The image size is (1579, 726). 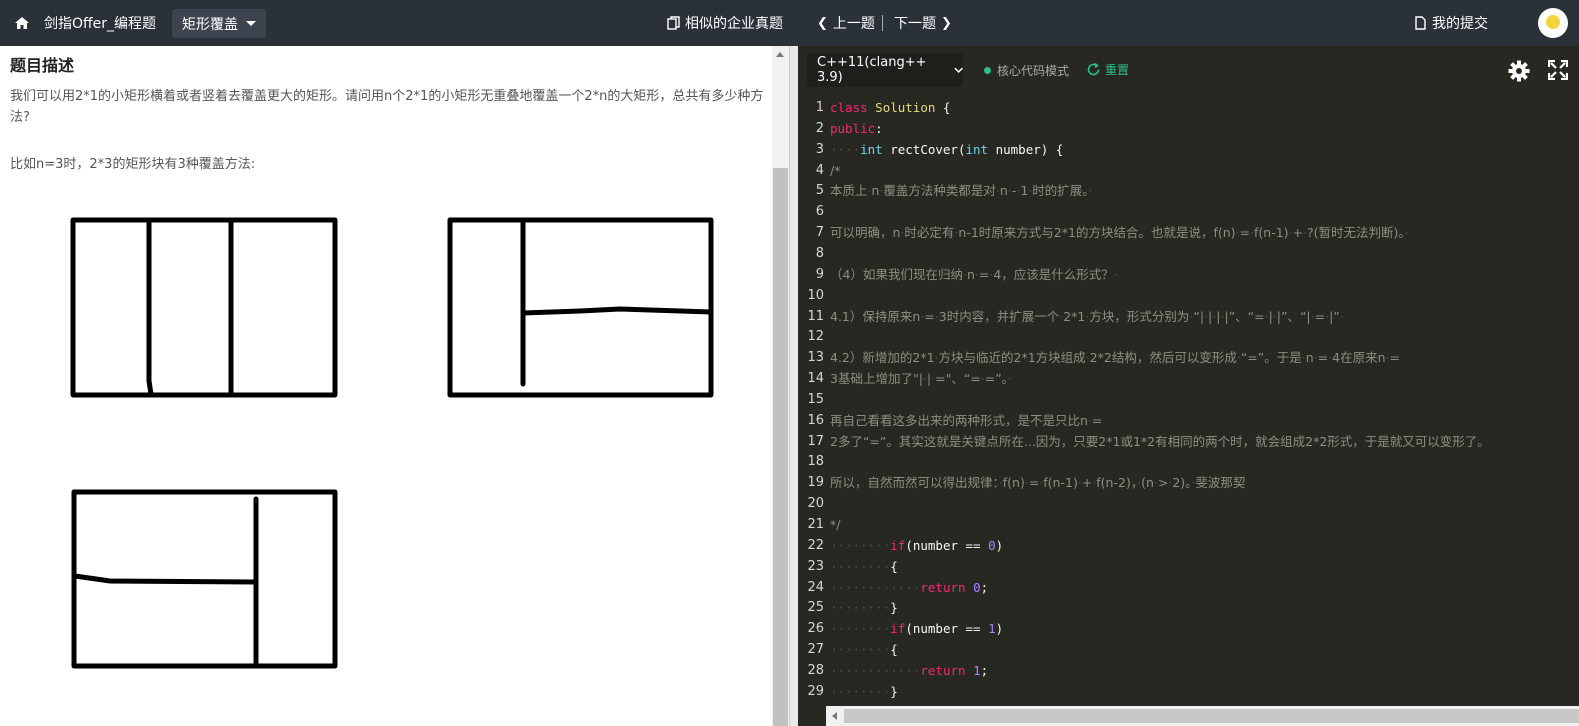 I want to click on code-line: 15, so click(x=1188, y=399).